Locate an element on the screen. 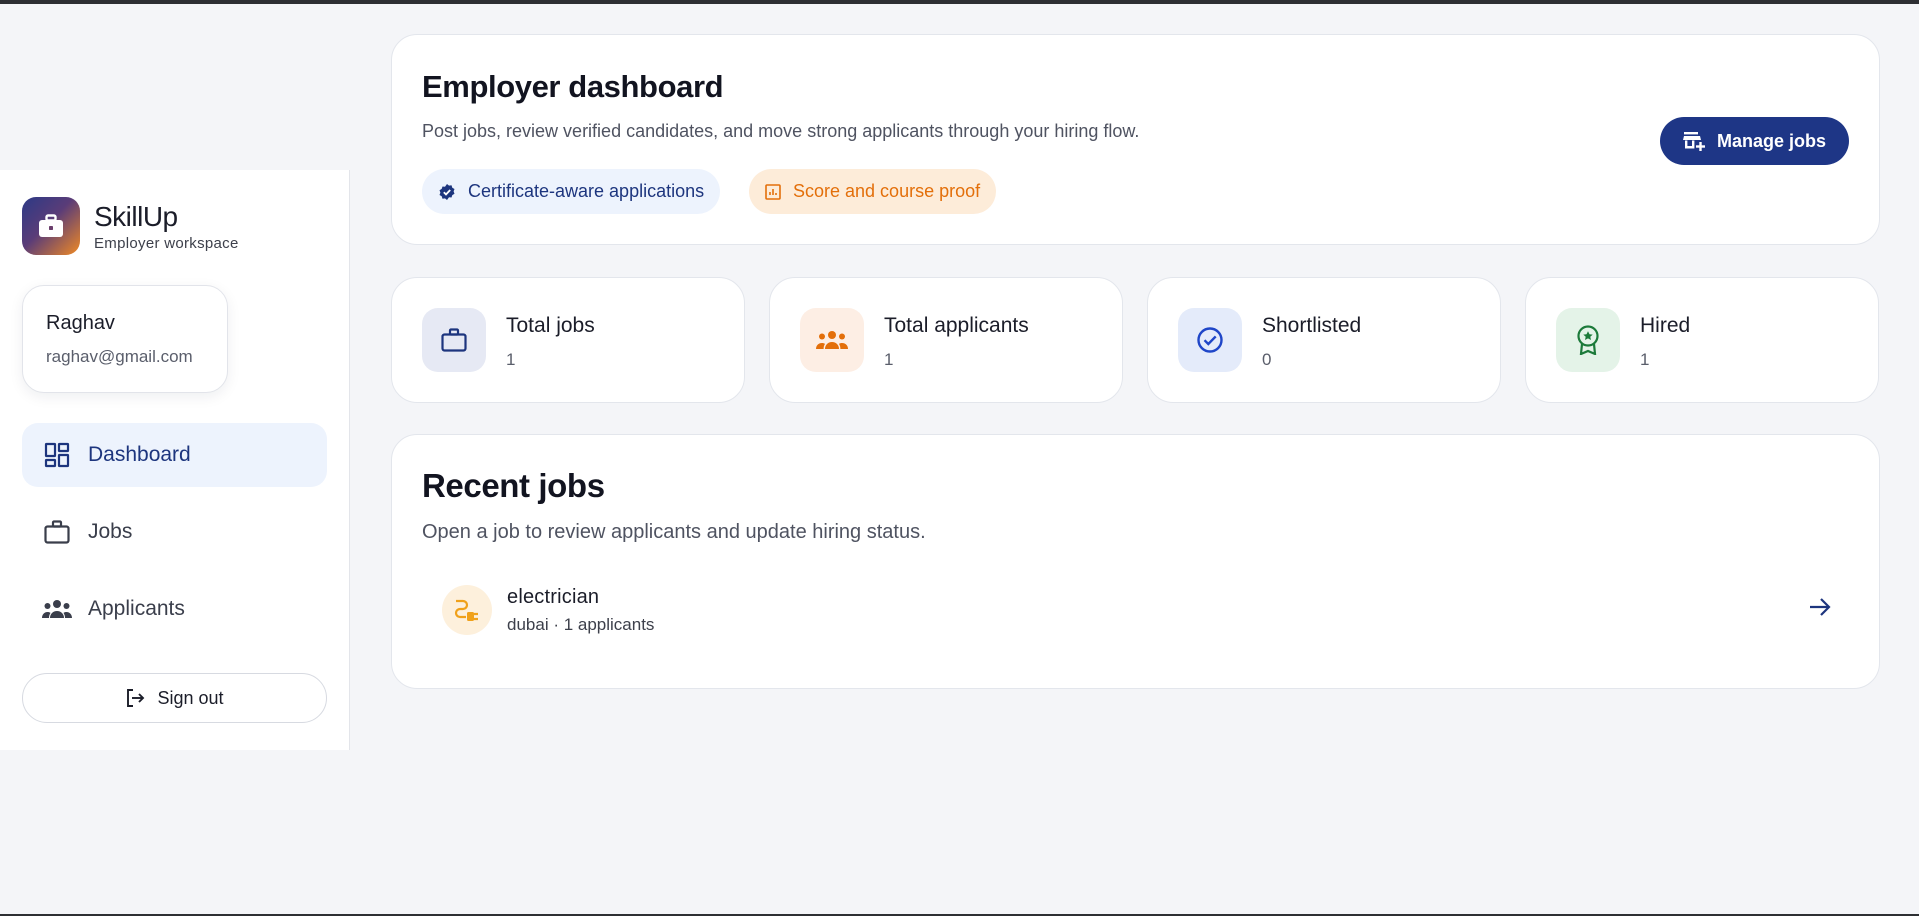 This screenshot has height=916, width=1919. certificate-chip: Certificate-aware applications is located at coordinates (571, 191).